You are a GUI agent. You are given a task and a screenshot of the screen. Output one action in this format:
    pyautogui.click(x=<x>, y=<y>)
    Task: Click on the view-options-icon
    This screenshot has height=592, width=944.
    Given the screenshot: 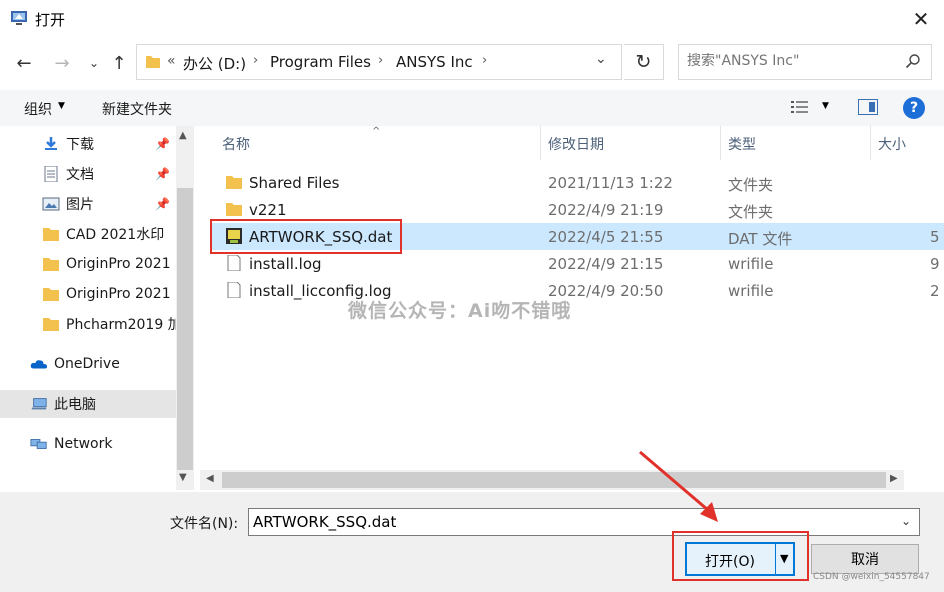 What is the action you would take?
    pyautogui.click(x=800, y=107)
    